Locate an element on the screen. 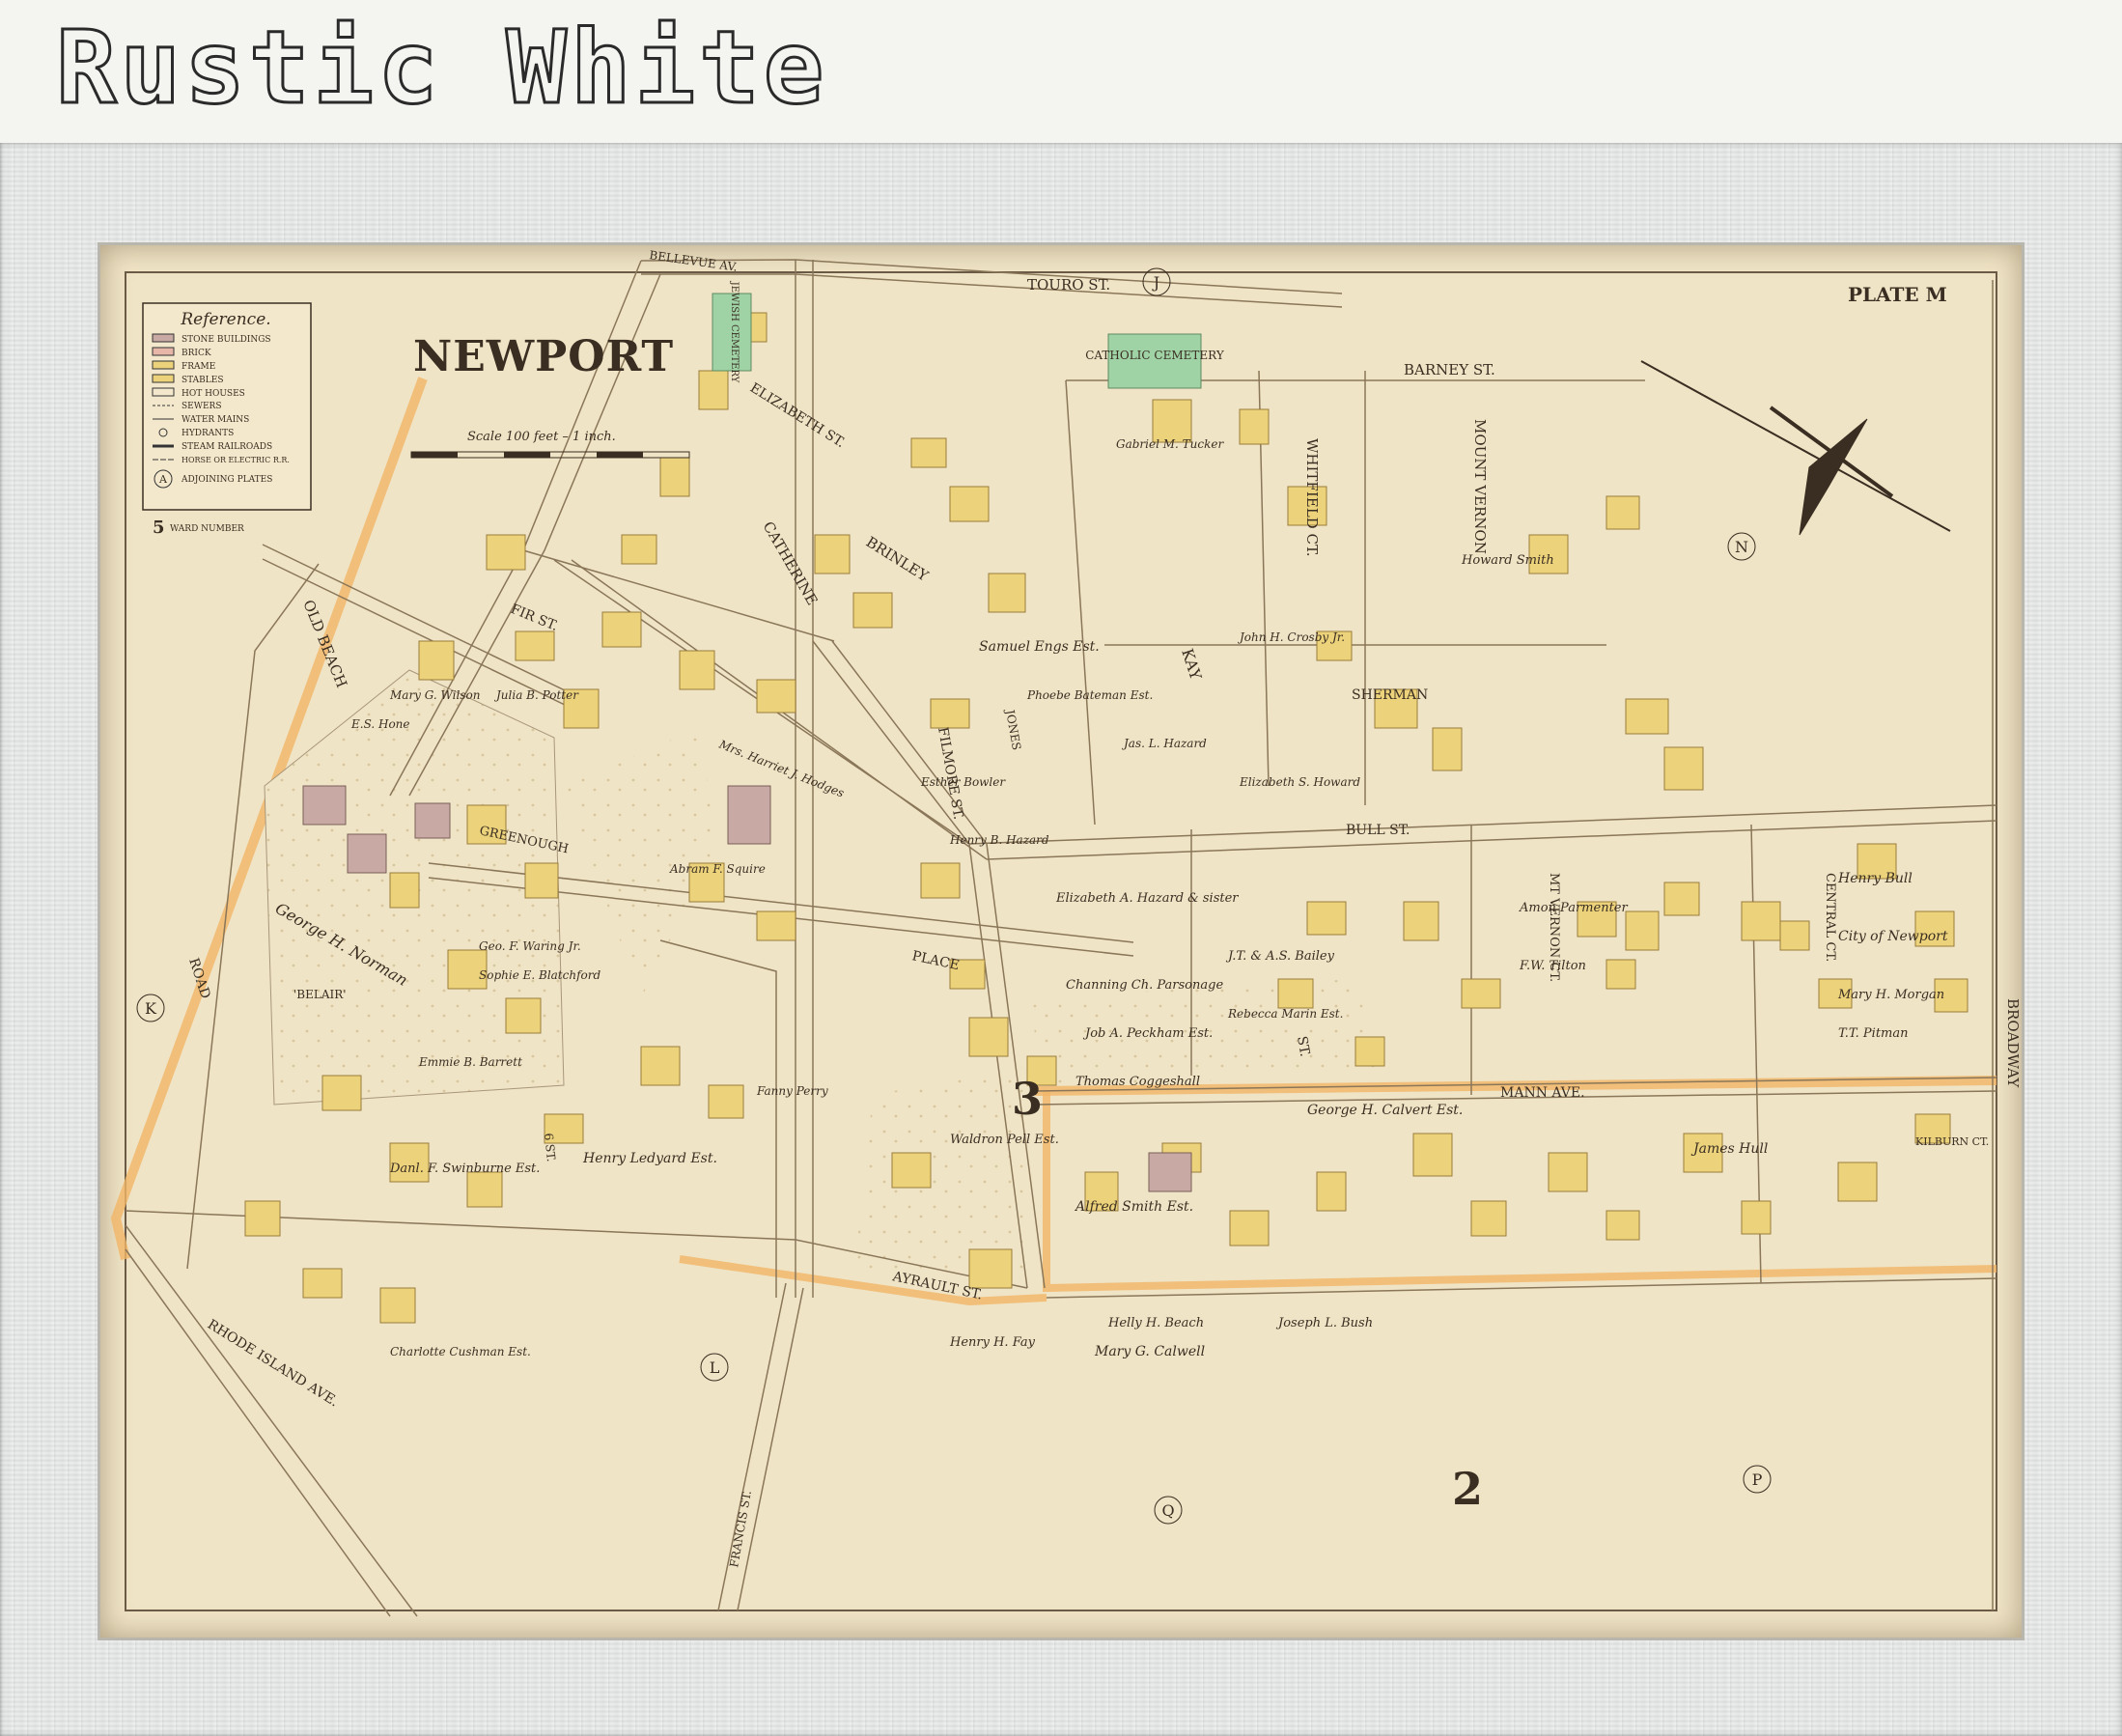 This screenshot has height=1736, width=2122. street-label: MOUNT VERNON is located at coordinates (1480, 487).